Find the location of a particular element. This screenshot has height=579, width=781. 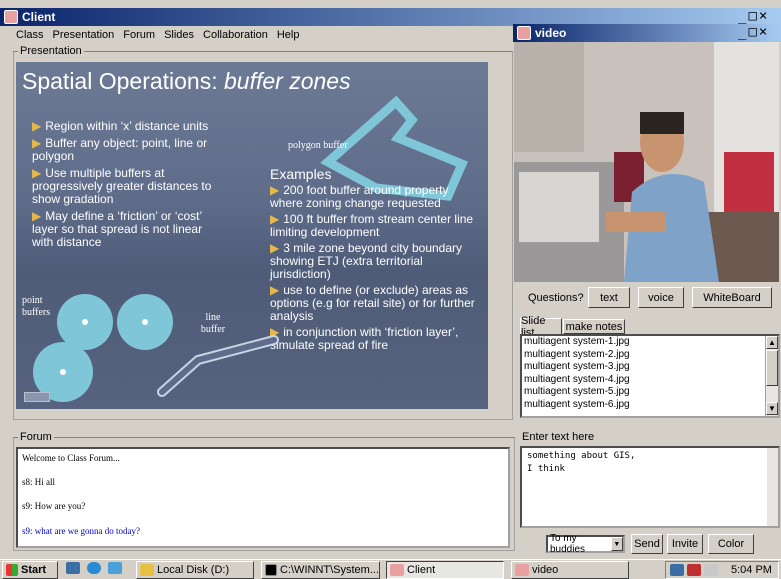

desktop-icon is located at coordinates (73, 568).